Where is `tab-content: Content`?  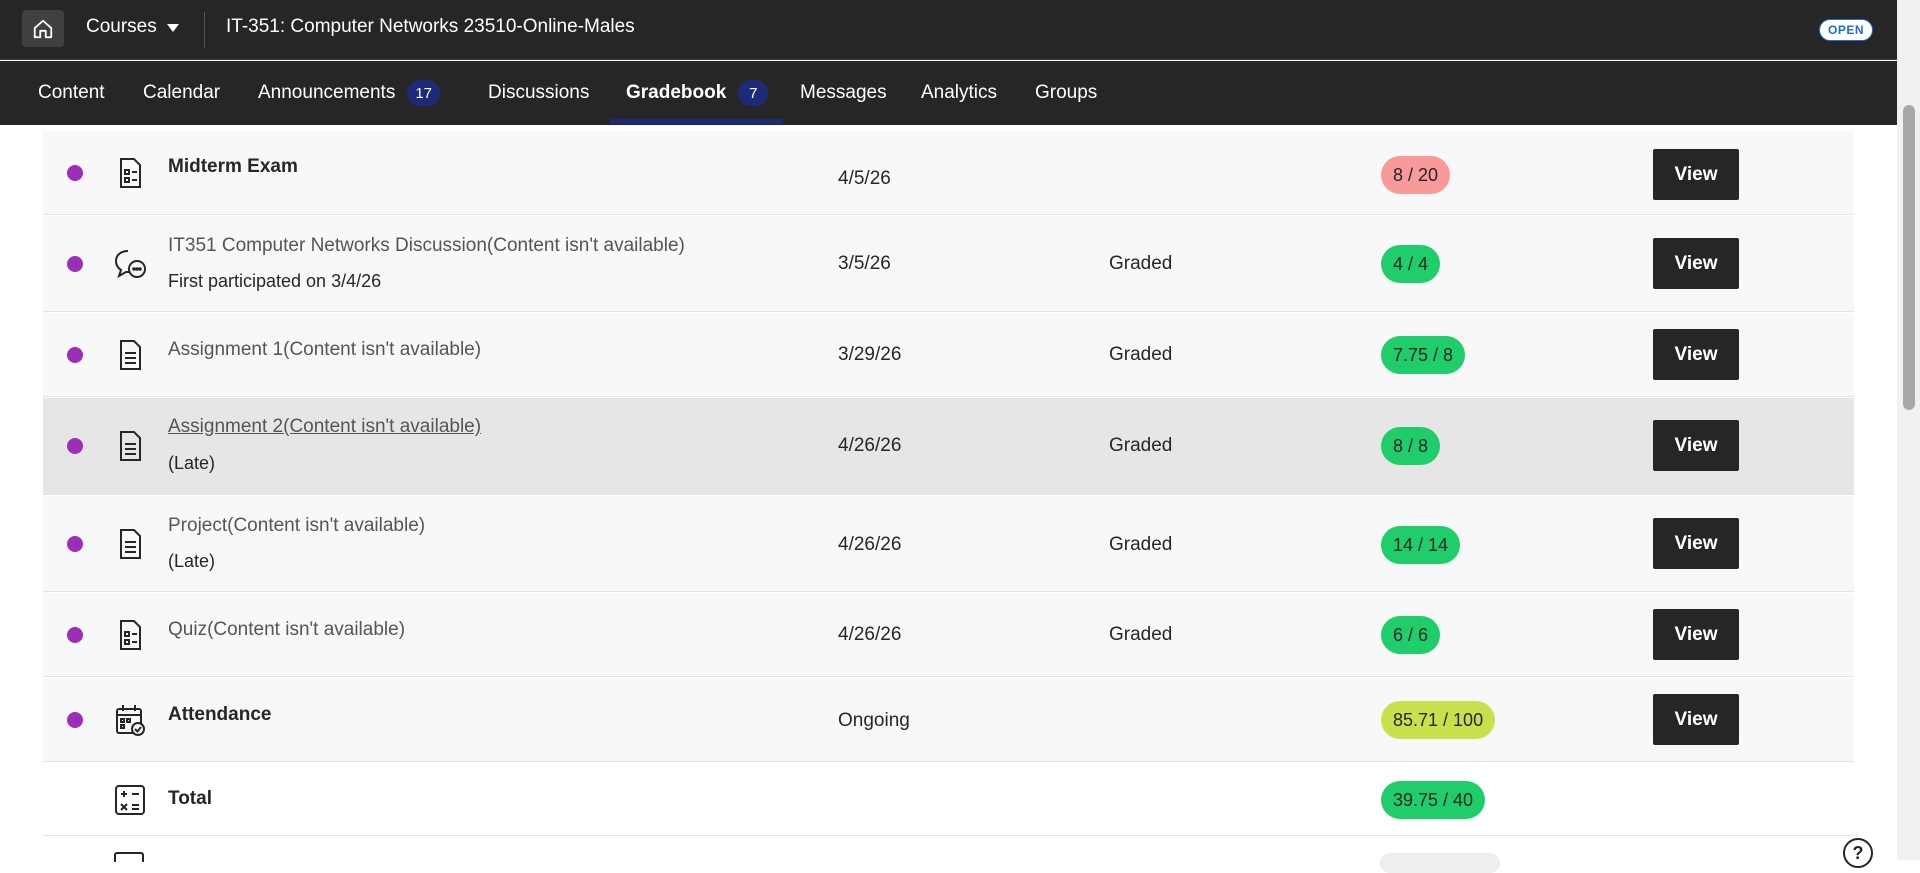
tab-content: Content is located at coordinates (71, 93).